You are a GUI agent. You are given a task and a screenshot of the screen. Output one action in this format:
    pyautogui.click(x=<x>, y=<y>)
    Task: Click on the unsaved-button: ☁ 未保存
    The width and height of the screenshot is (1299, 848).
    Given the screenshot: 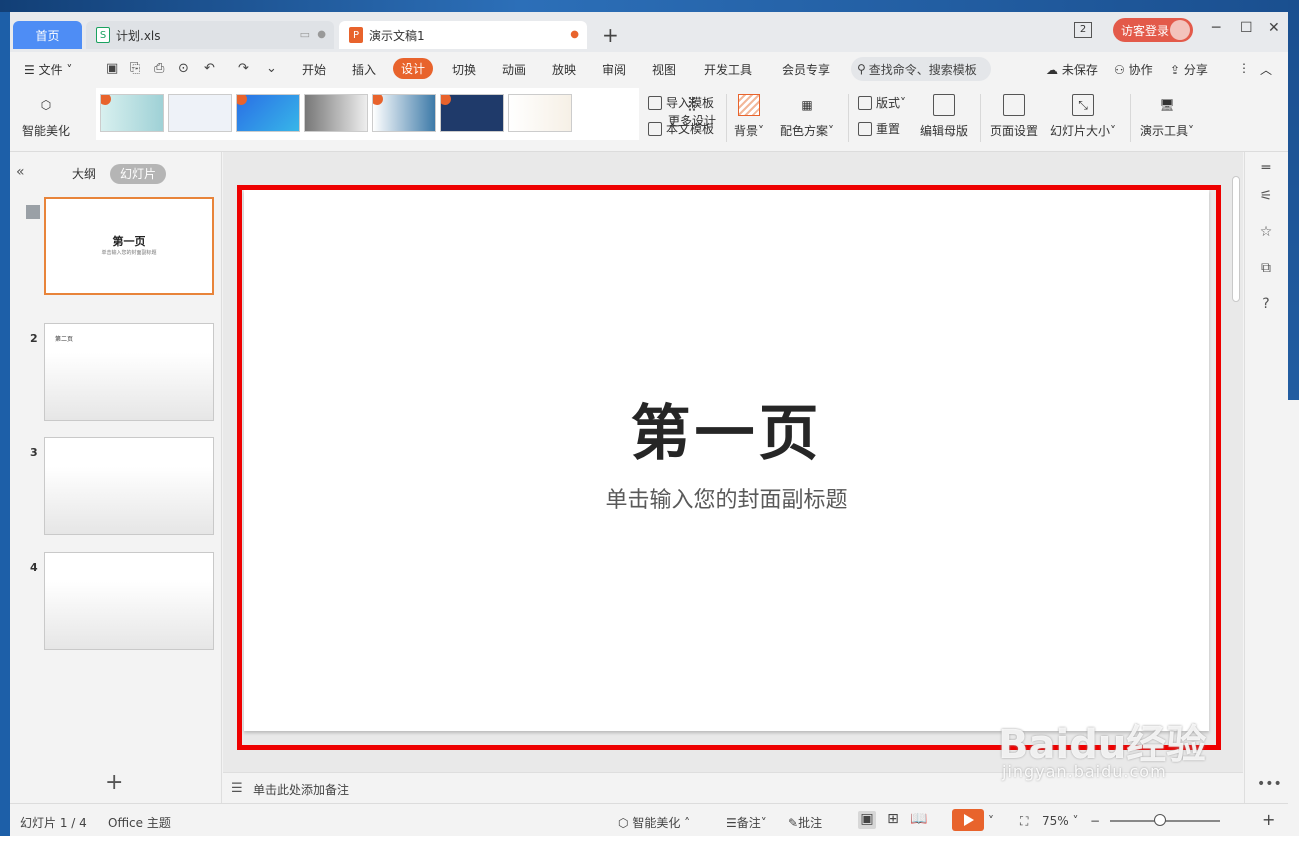 What is the action you would take?
    pyautogui.click(x=1072, y=69)
    